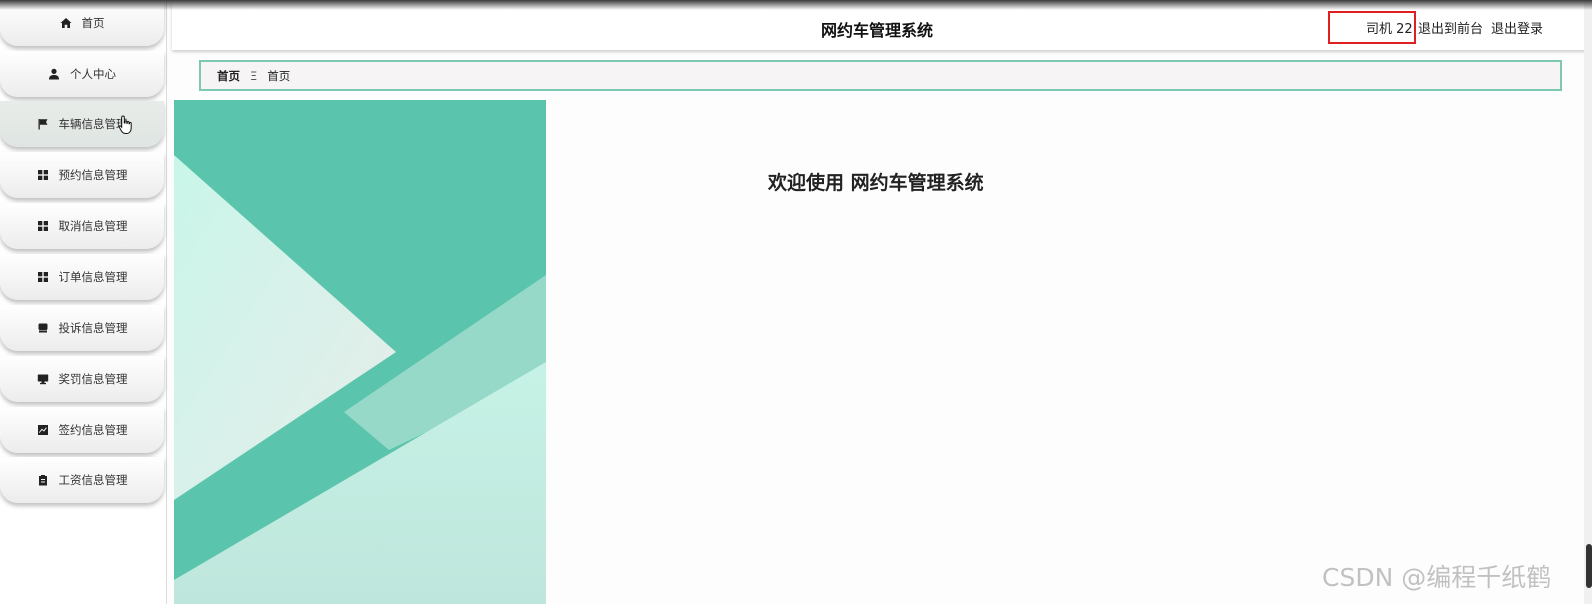 The image size is (1592, 604). Describe the element at coordinates (93, 23) in the screenshot. I see `sidebar-item-label: 首页` at that location.